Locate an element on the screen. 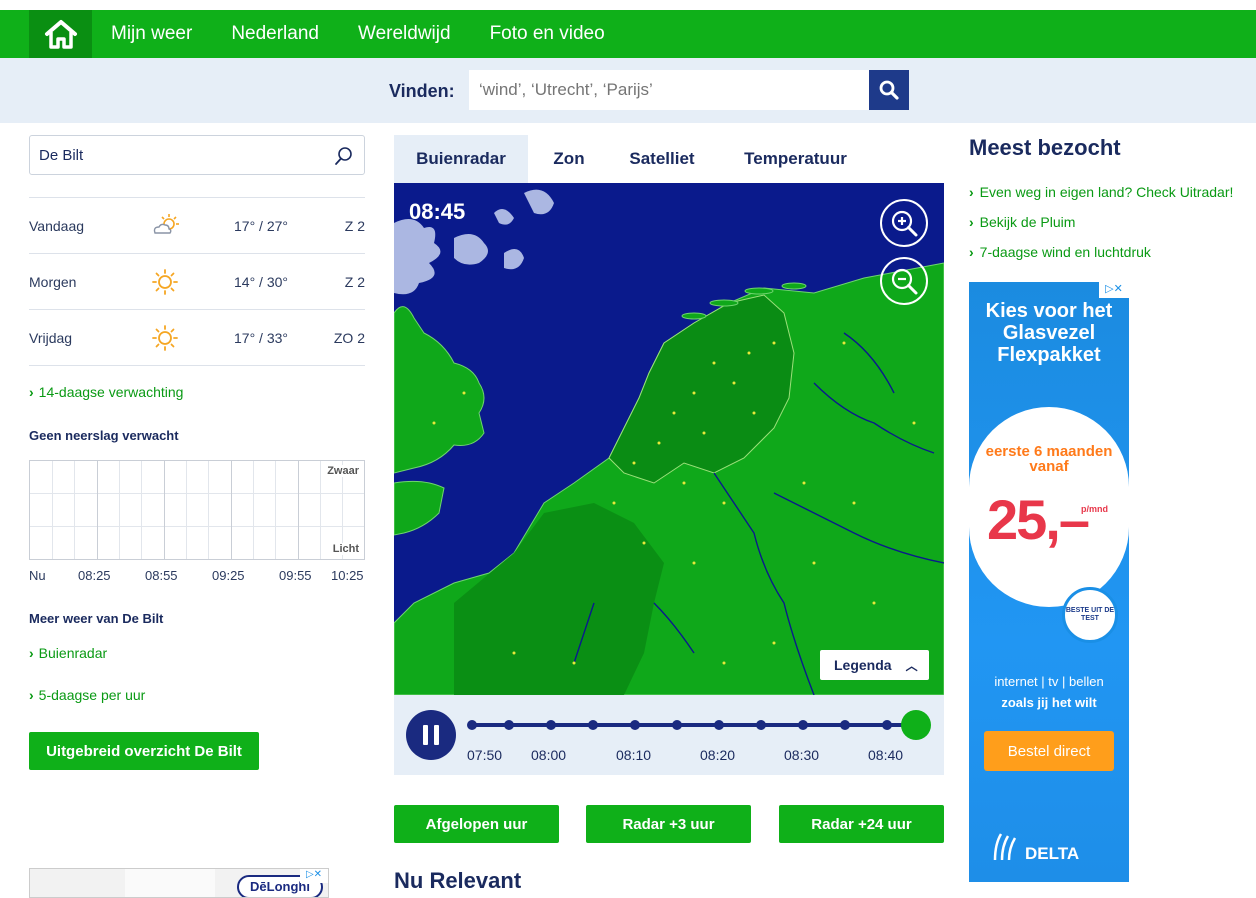 This screenshot has width=1256, height=898. search-band: Vinden: is located at coordinates (628, 90).